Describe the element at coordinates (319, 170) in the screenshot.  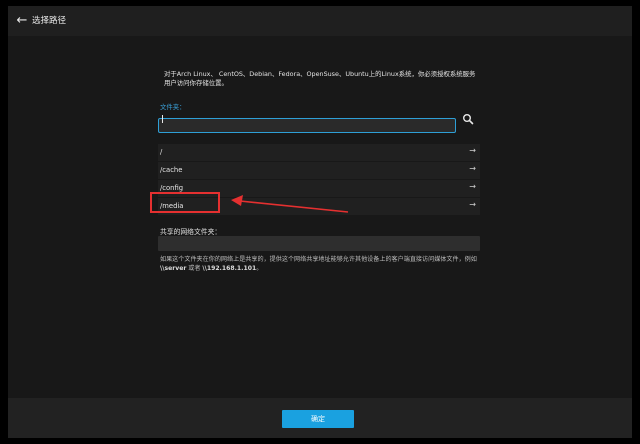
I see `folder-item-cache: /cache →` at that location.